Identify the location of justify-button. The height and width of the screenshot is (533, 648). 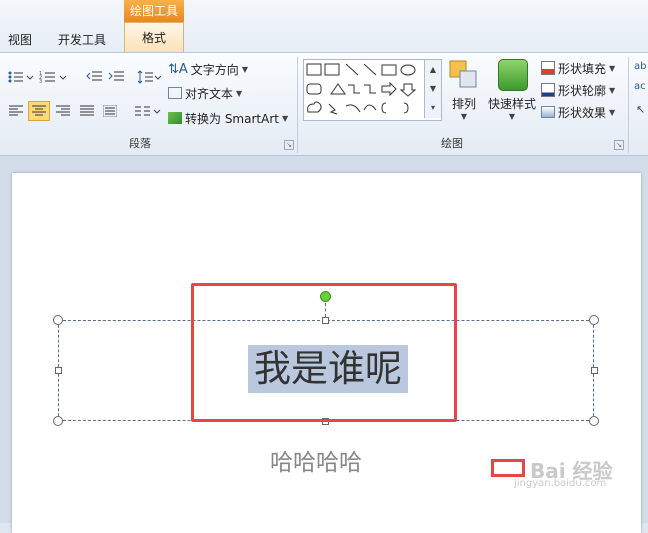
(87, 111).